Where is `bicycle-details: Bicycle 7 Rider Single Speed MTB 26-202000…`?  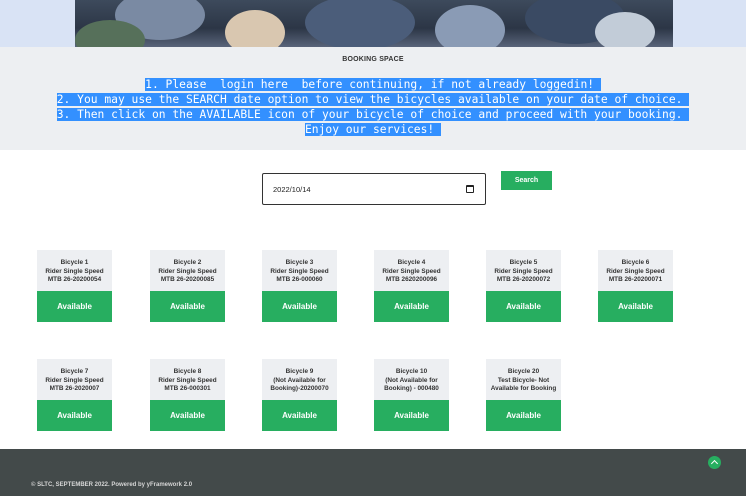
bicycle-details: Bicycle 7 Rider Single Speed MTB 26-202000… is located at coordinates (74, 379).